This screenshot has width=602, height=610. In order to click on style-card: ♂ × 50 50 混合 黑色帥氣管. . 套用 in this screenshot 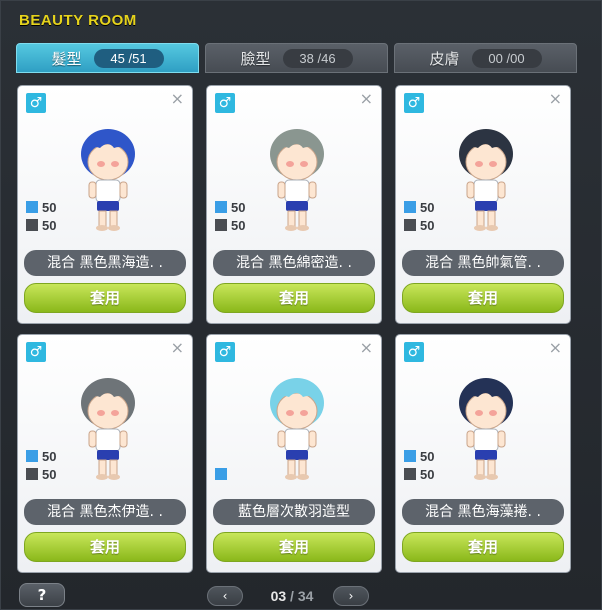, I will do `click(483, 204)`.